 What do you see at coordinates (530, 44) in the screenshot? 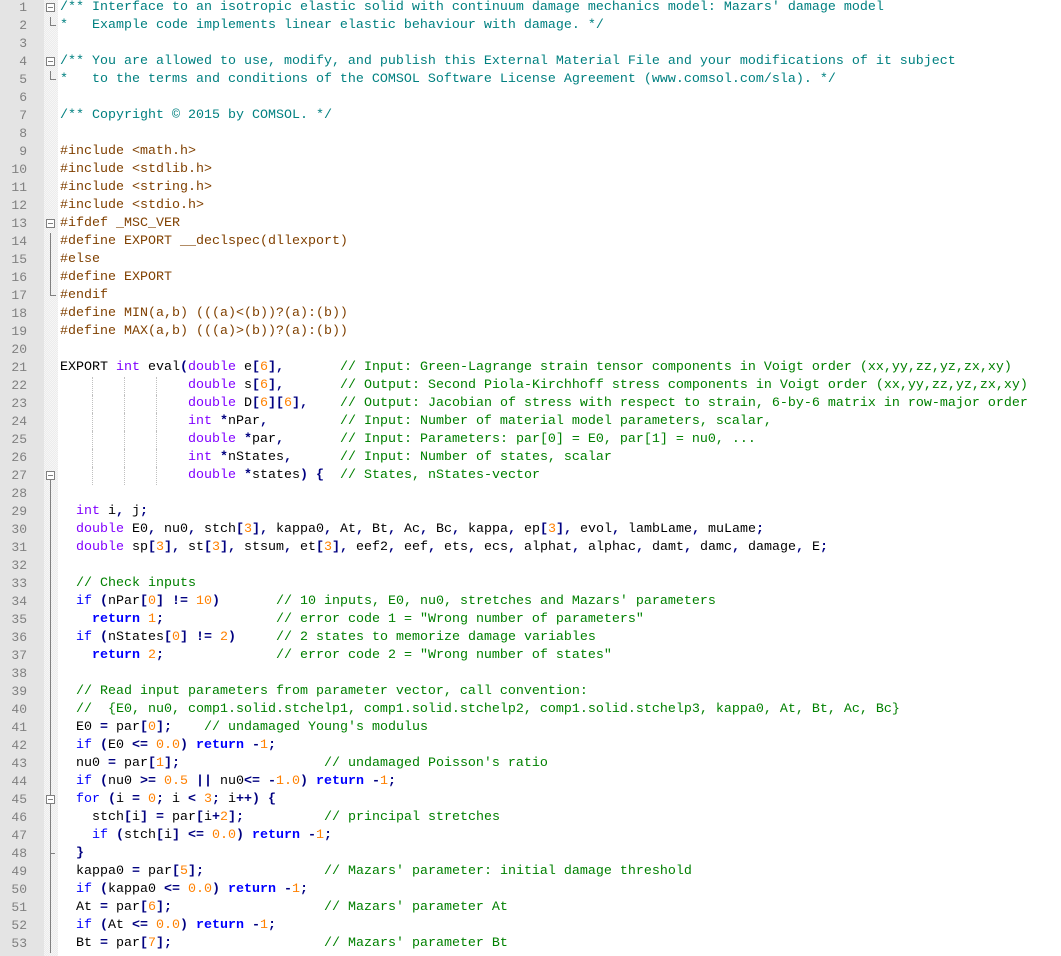
I see `code-line: 3` at bounding box center [530, 44].